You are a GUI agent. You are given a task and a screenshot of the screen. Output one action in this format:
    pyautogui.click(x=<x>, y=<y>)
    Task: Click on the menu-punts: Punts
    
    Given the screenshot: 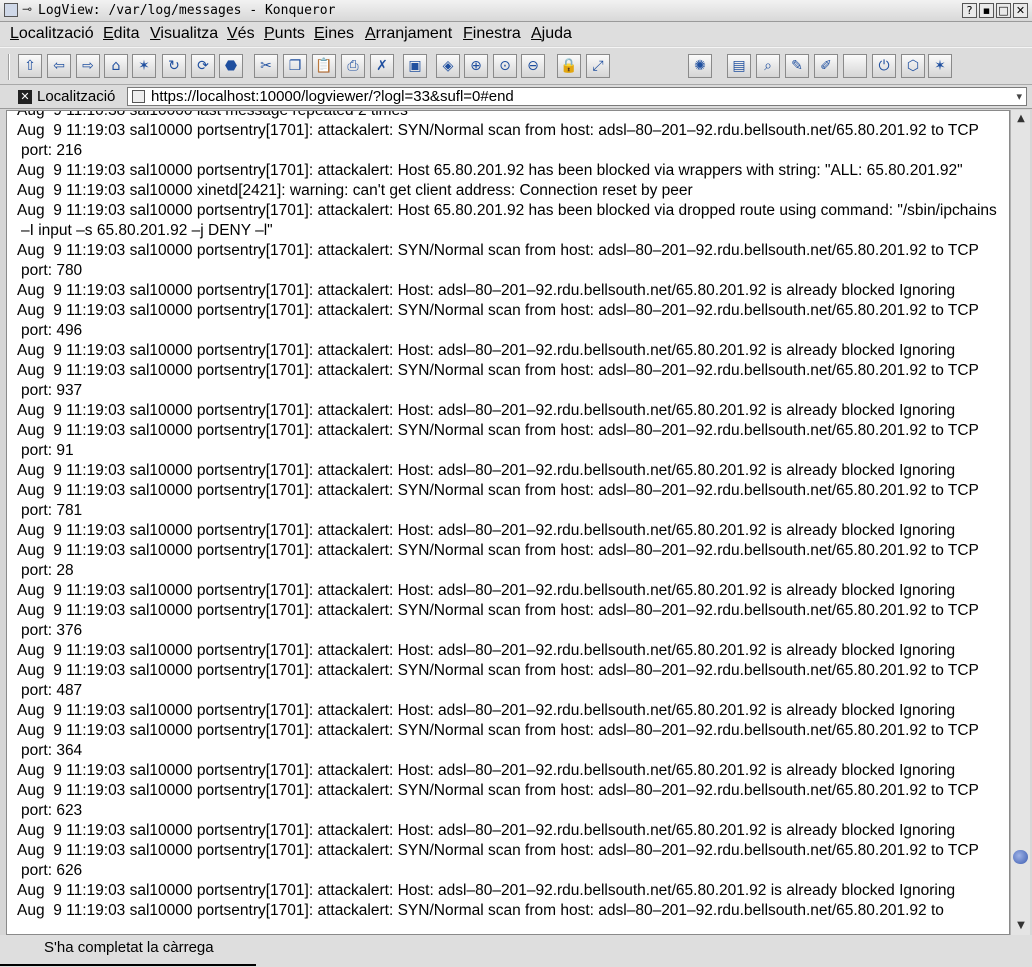 What is the action you would take?
    pyautogui.click(x=284, y=34)
    